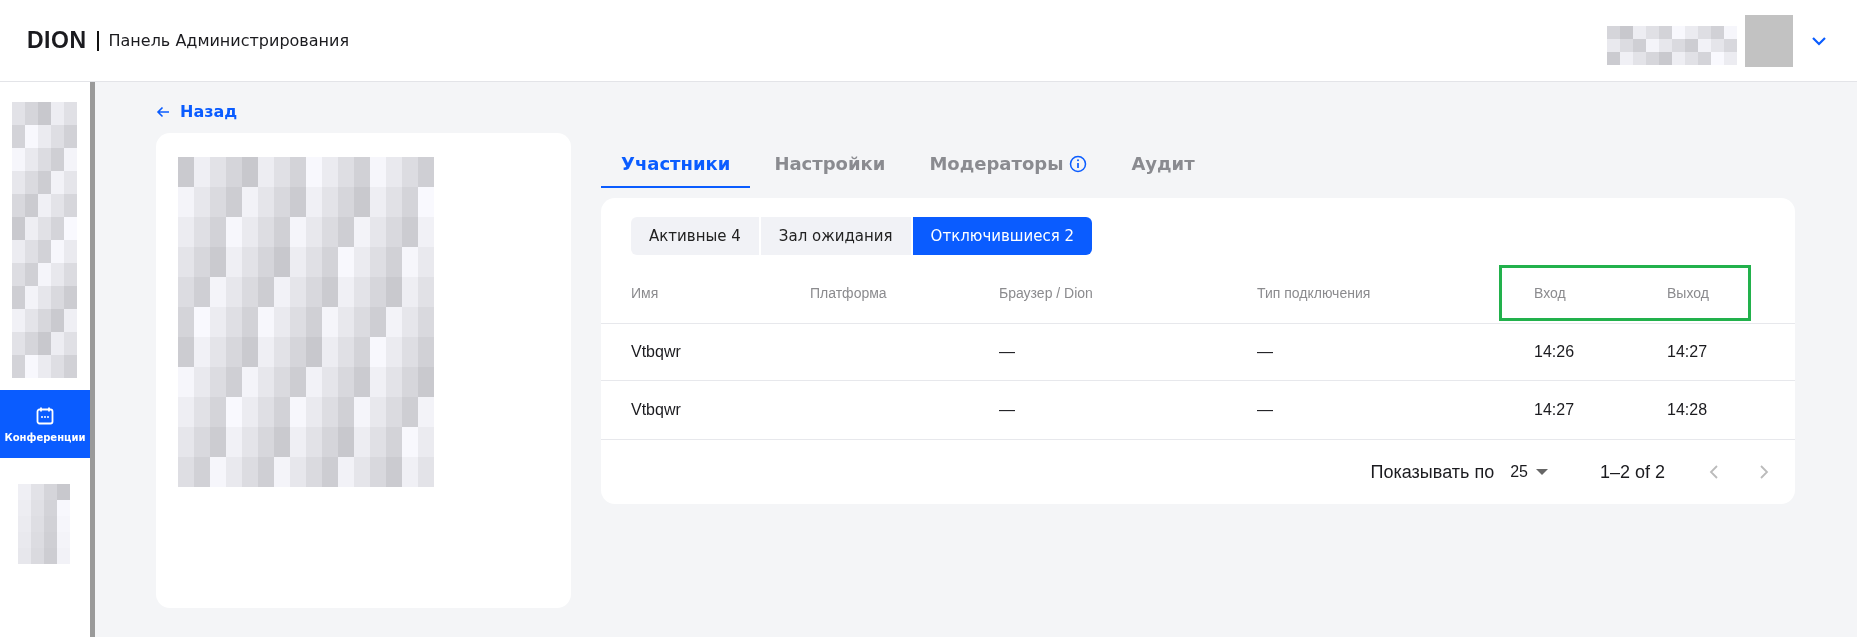  What do you see at coordinates (1632, 472) in the screenshot?
I see `page-range: 1–2 of 2` at bounding box center [1632, 472].